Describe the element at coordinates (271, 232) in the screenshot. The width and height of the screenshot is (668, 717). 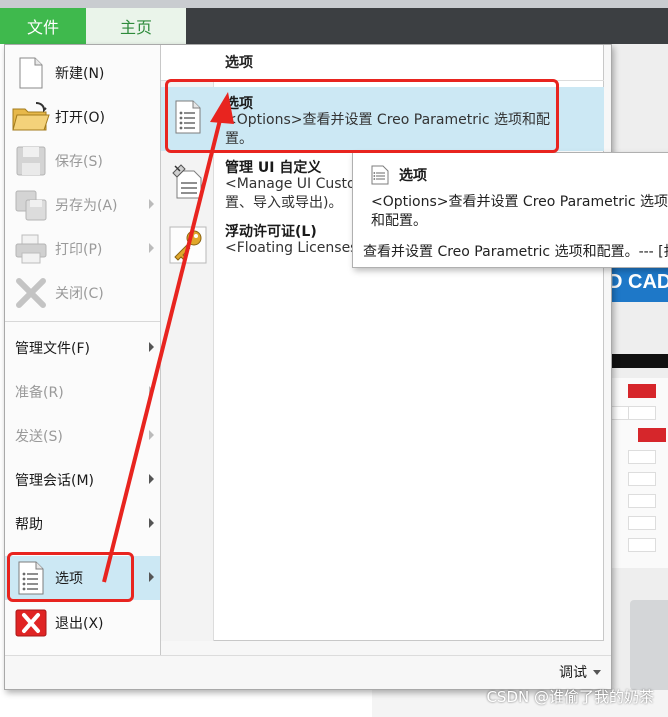
I see `submenu-item-title: 浮动许可证(L)` at that location.